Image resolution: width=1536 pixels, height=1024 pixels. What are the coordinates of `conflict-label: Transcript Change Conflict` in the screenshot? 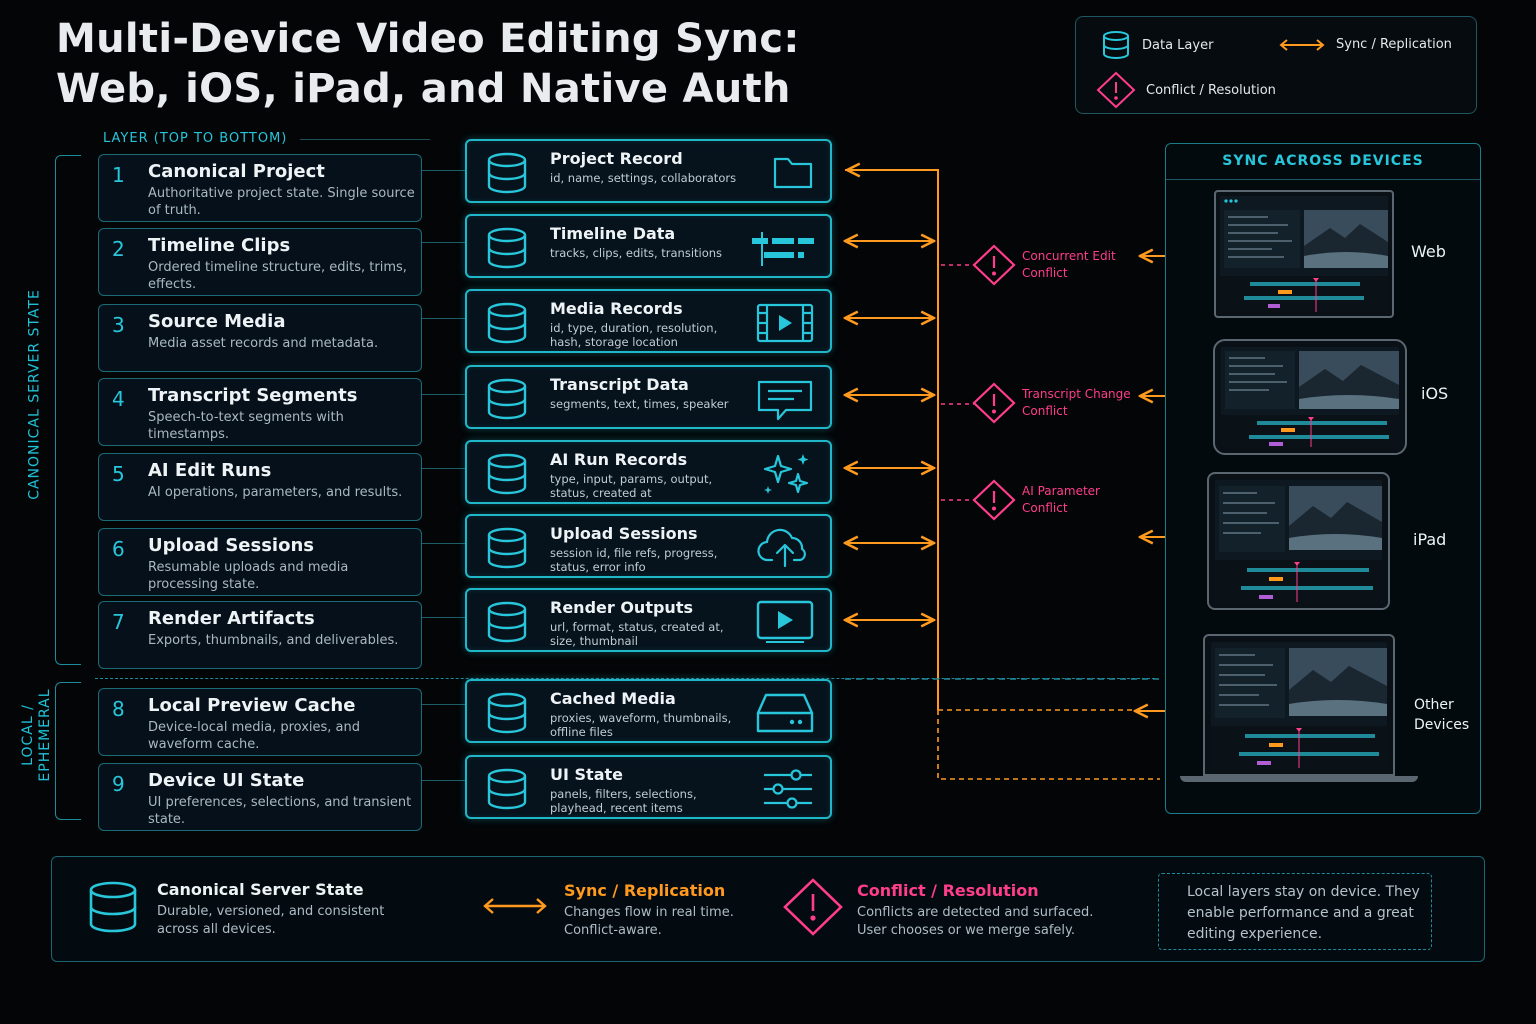 It's located at (1076, 402).